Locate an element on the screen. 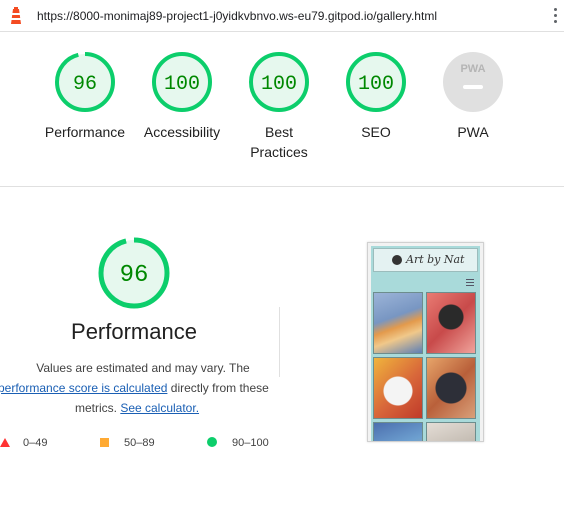 This screenshot has width=564, height=505. gauge-best-practices: 100 Best Practices is located at coordinates (279, 106).